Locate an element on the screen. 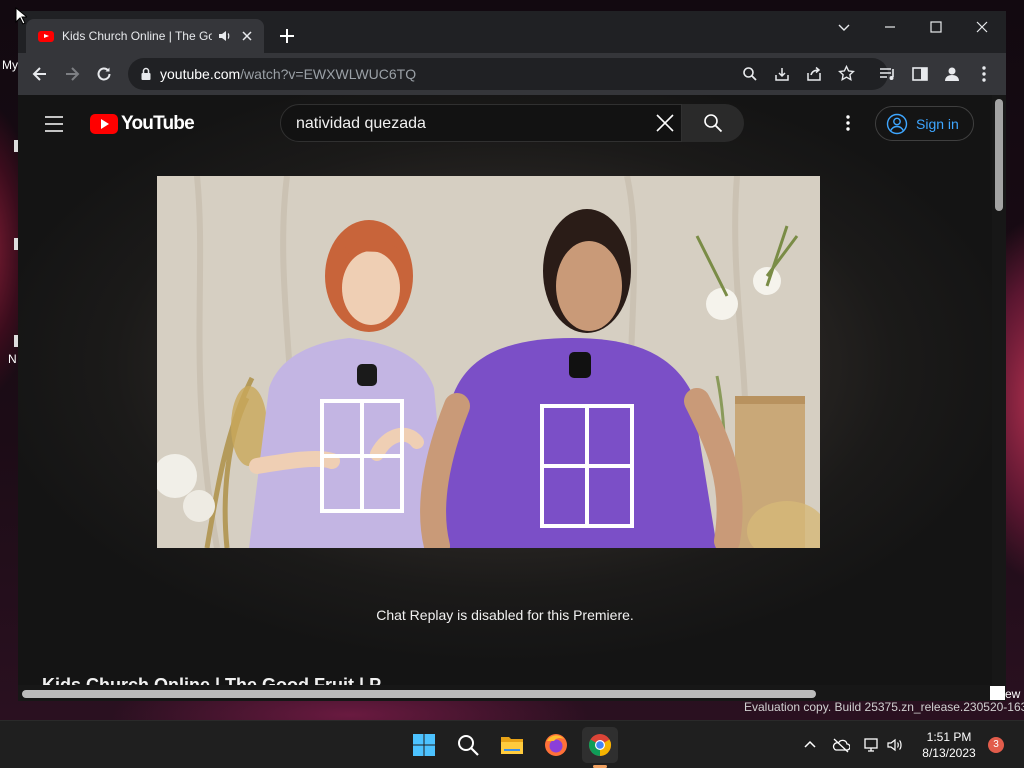 This screenshot has width=1024, height=768. browser-toolbar: youtube.com/watch?v=EWXWLWUC6TQ is located at coordinates (512, 74).